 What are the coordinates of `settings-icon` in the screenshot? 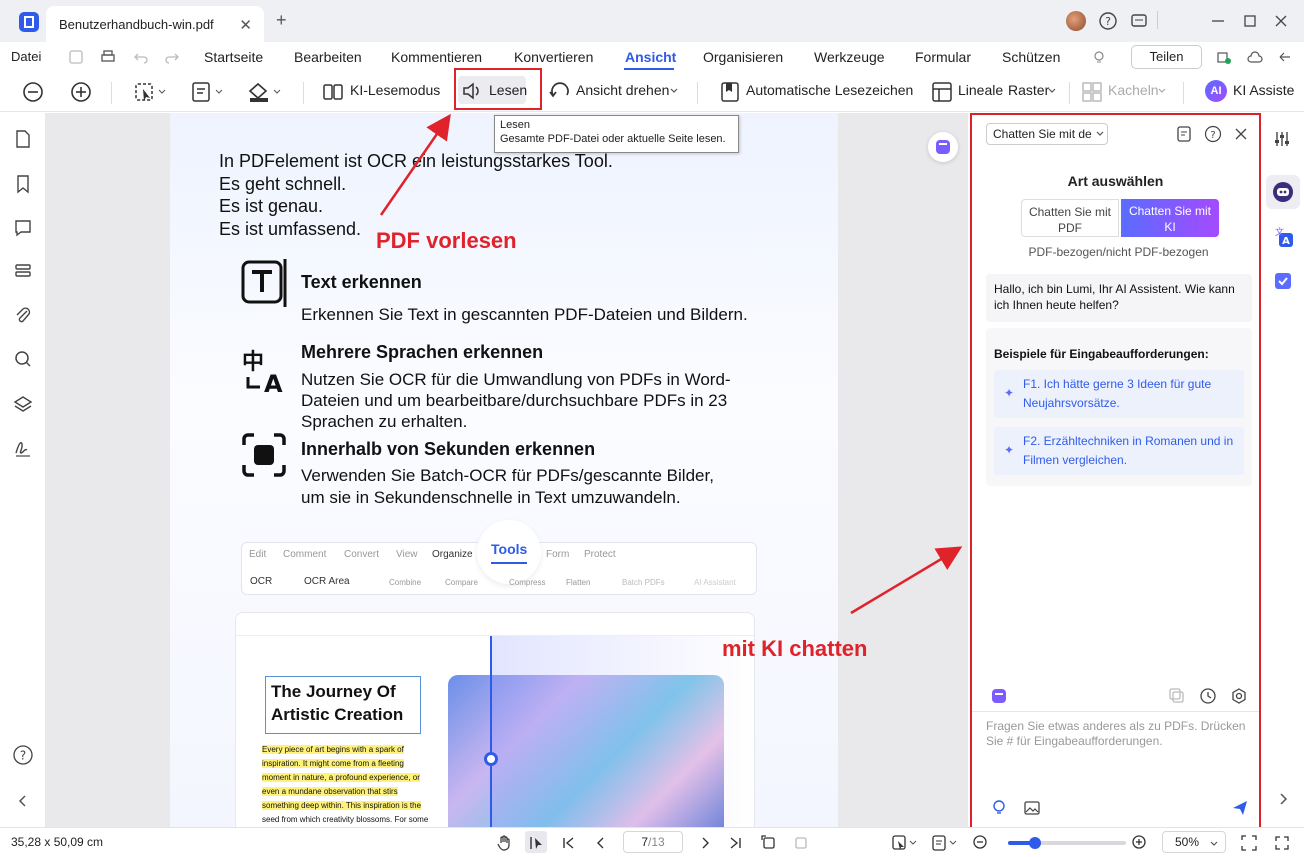 It's located at (1239, 696).